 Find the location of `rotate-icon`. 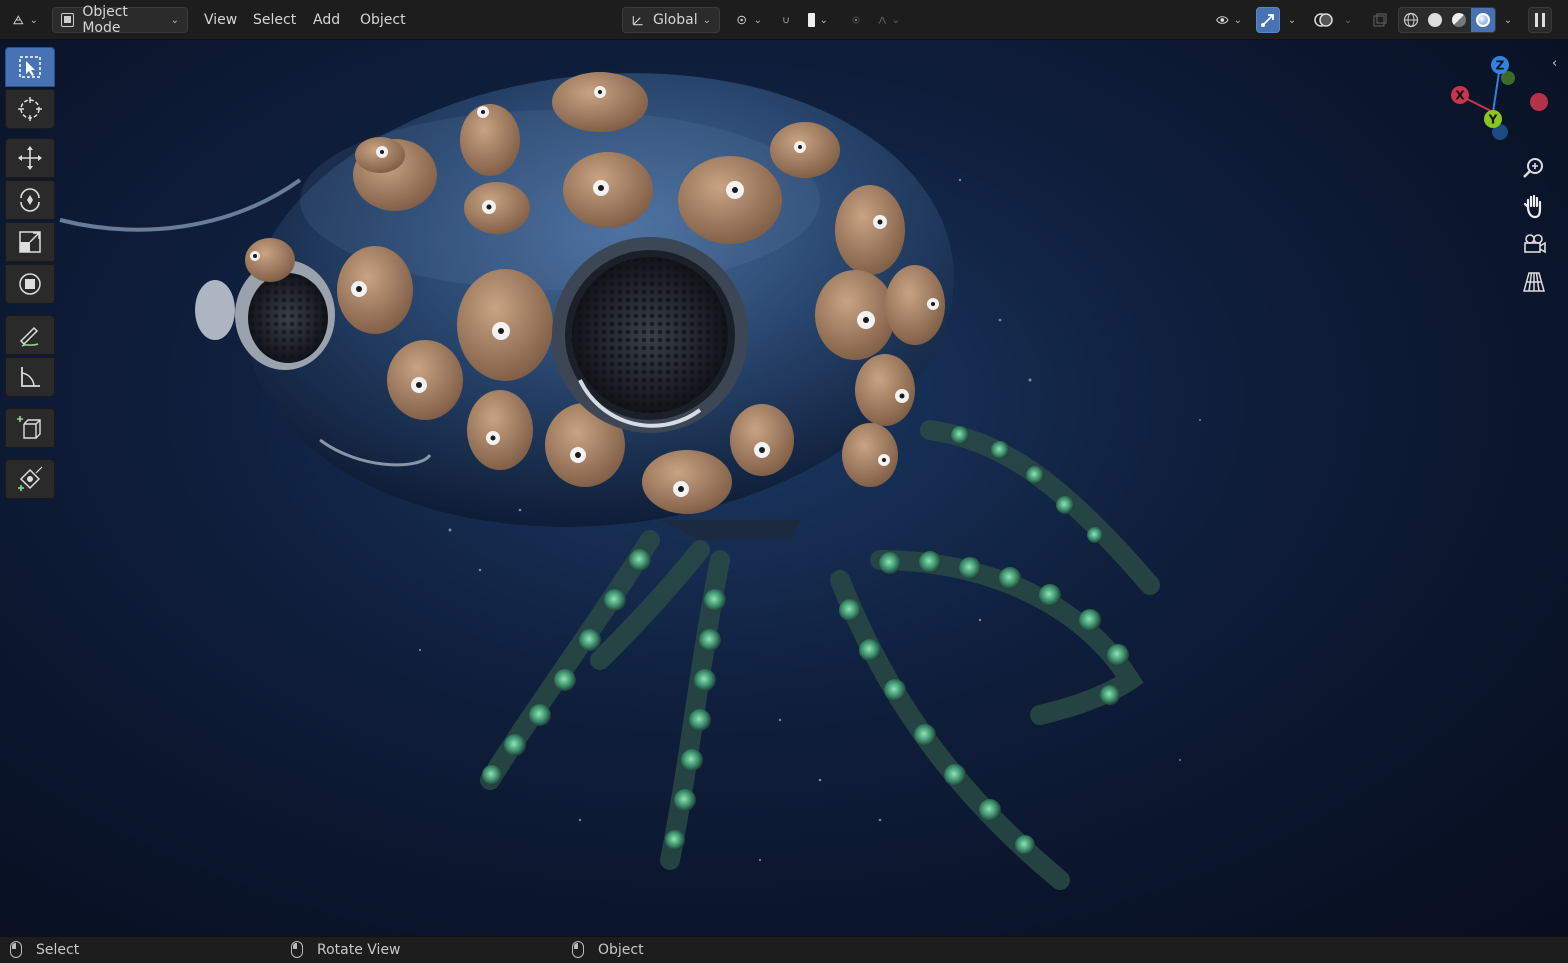

rotate-icon is located at coordinates (30, 200).